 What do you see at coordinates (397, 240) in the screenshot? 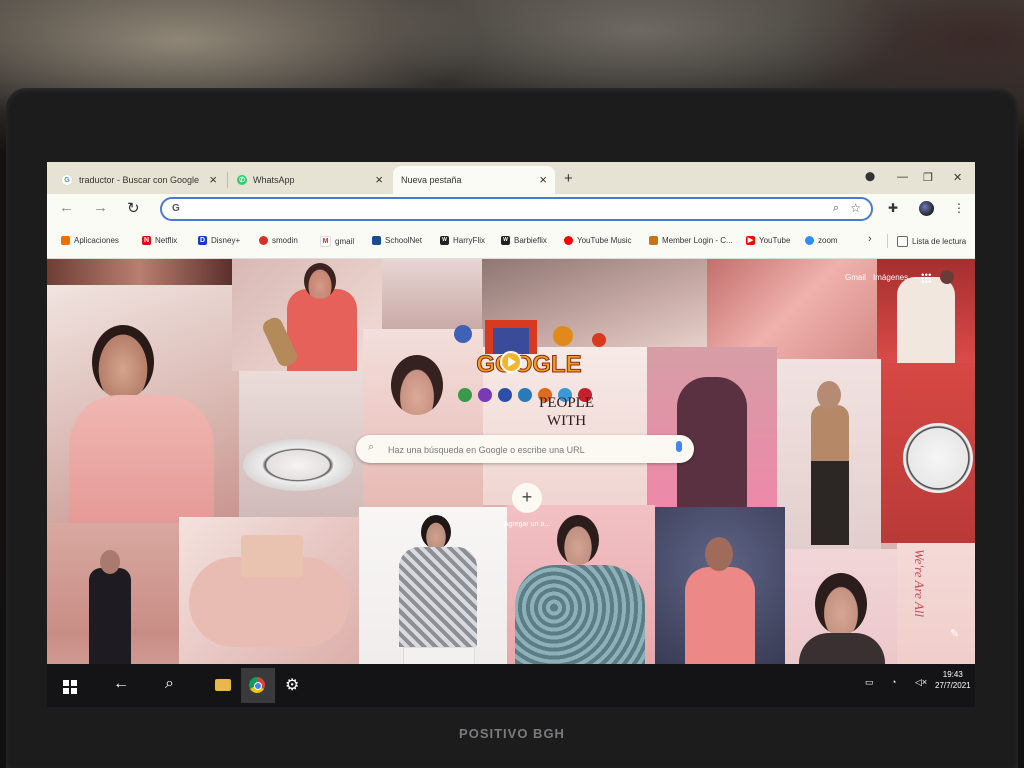
I see `bookmark-schoolnet: SchoolNet` at bounding box center [397, 240].